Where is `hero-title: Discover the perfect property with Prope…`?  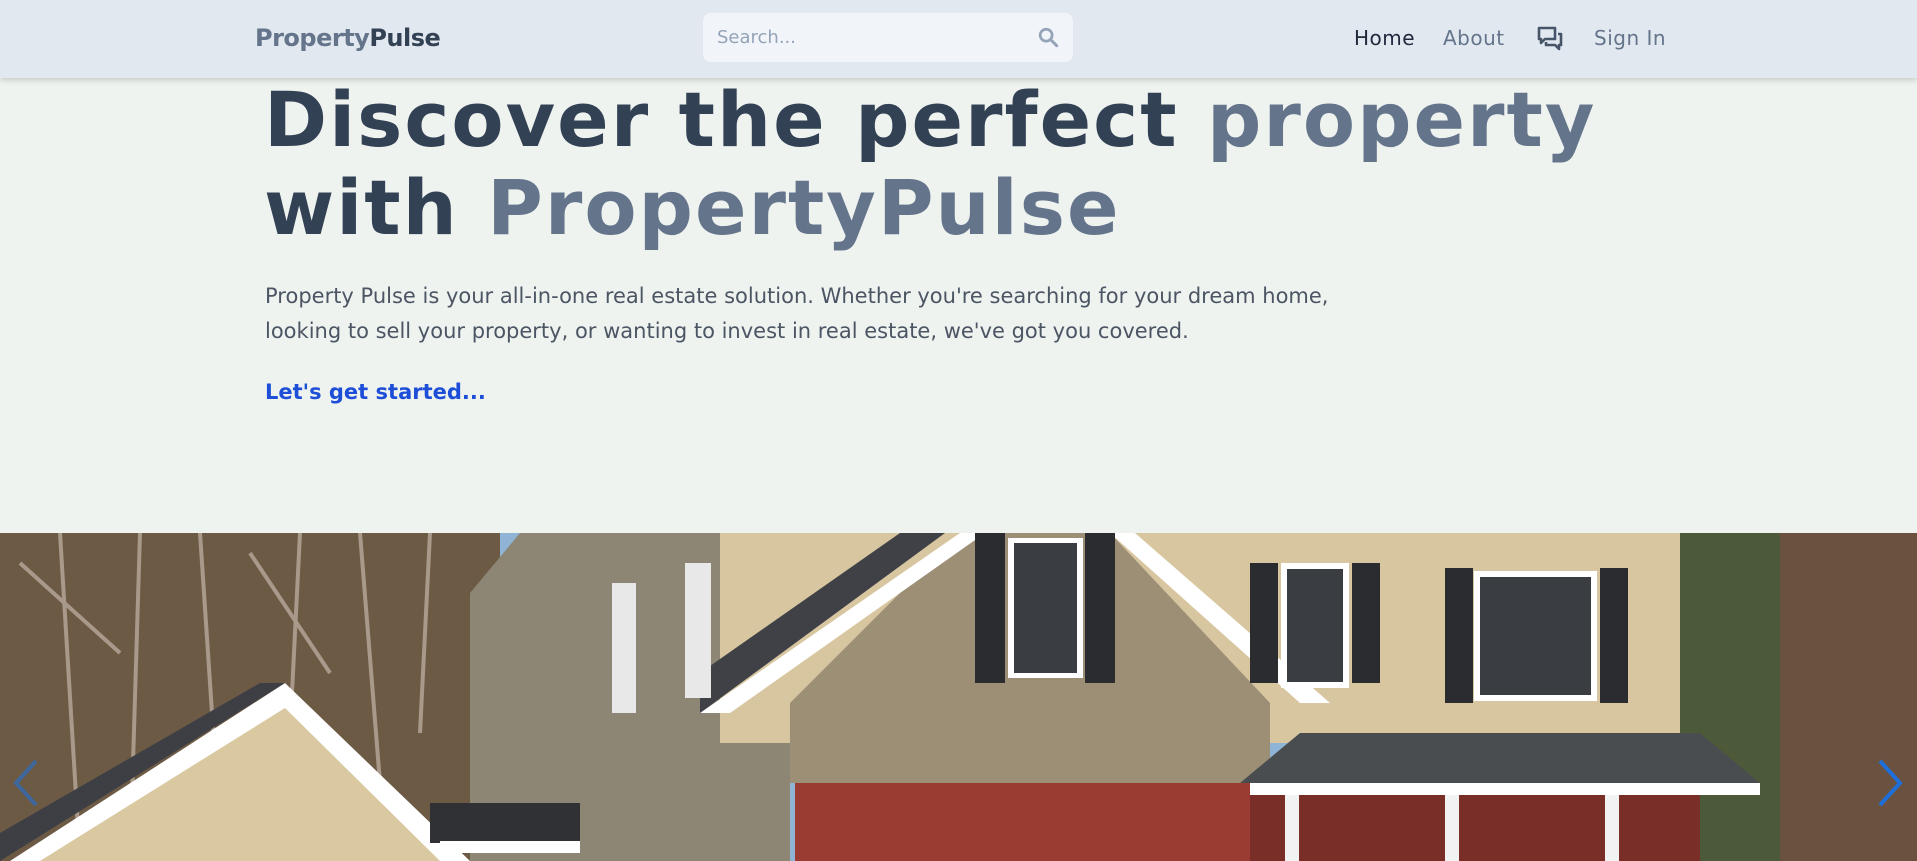
hero-title: Discover the perfect property with Prope… is located at coordinates (930, 164).